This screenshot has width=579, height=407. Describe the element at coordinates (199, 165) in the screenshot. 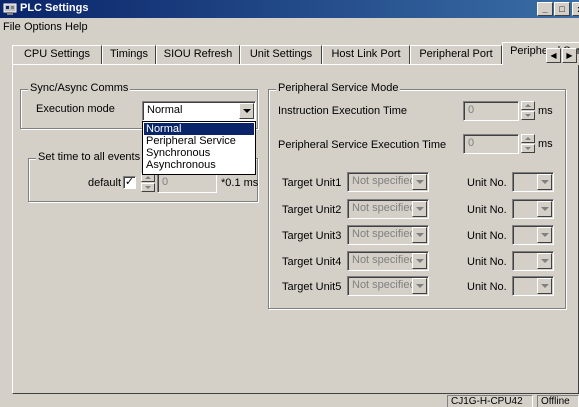

I see `option-asynchronous: Asynchronous` at that location.